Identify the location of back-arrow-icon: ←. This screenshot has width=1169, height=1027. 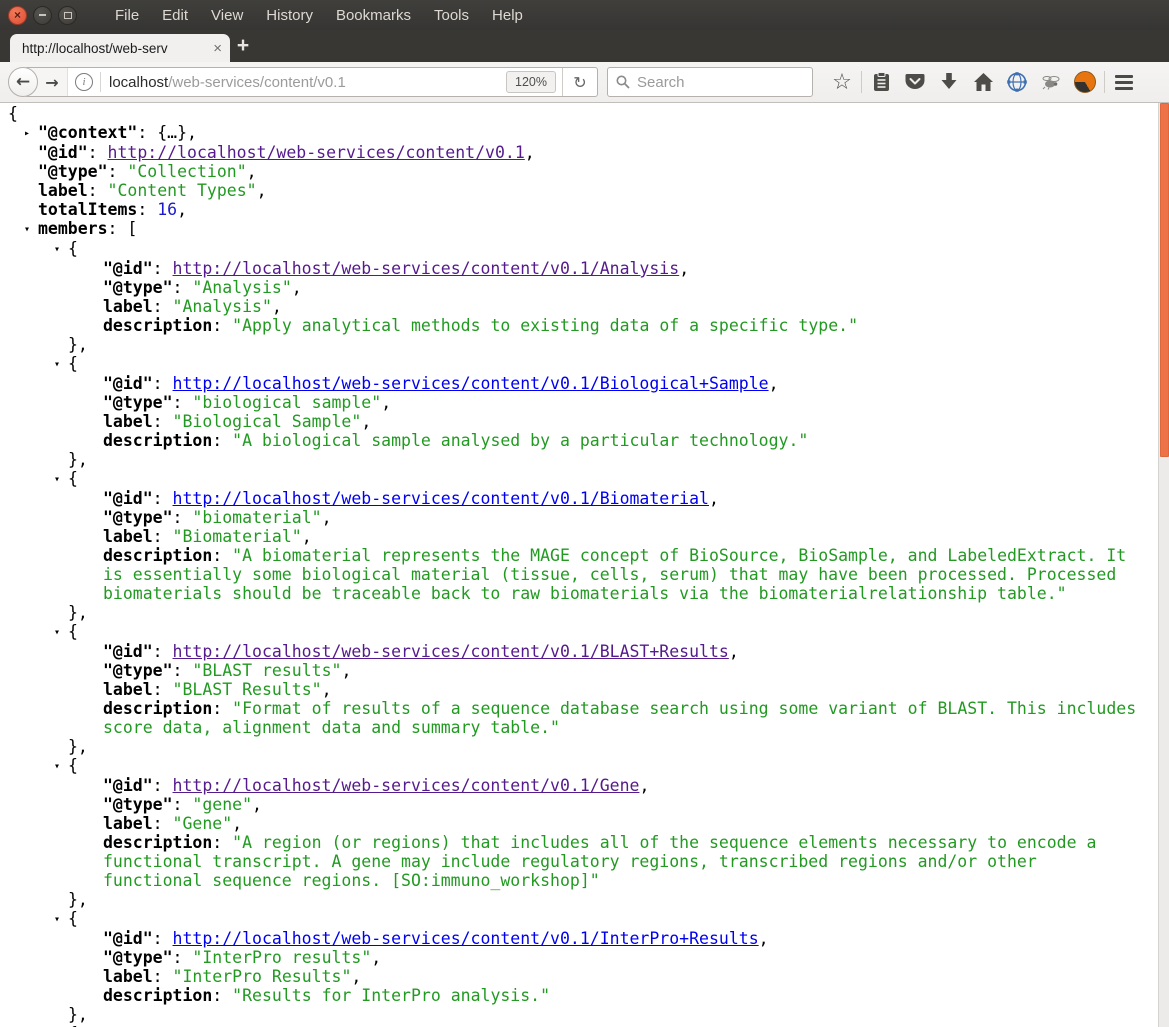
(23, 82).